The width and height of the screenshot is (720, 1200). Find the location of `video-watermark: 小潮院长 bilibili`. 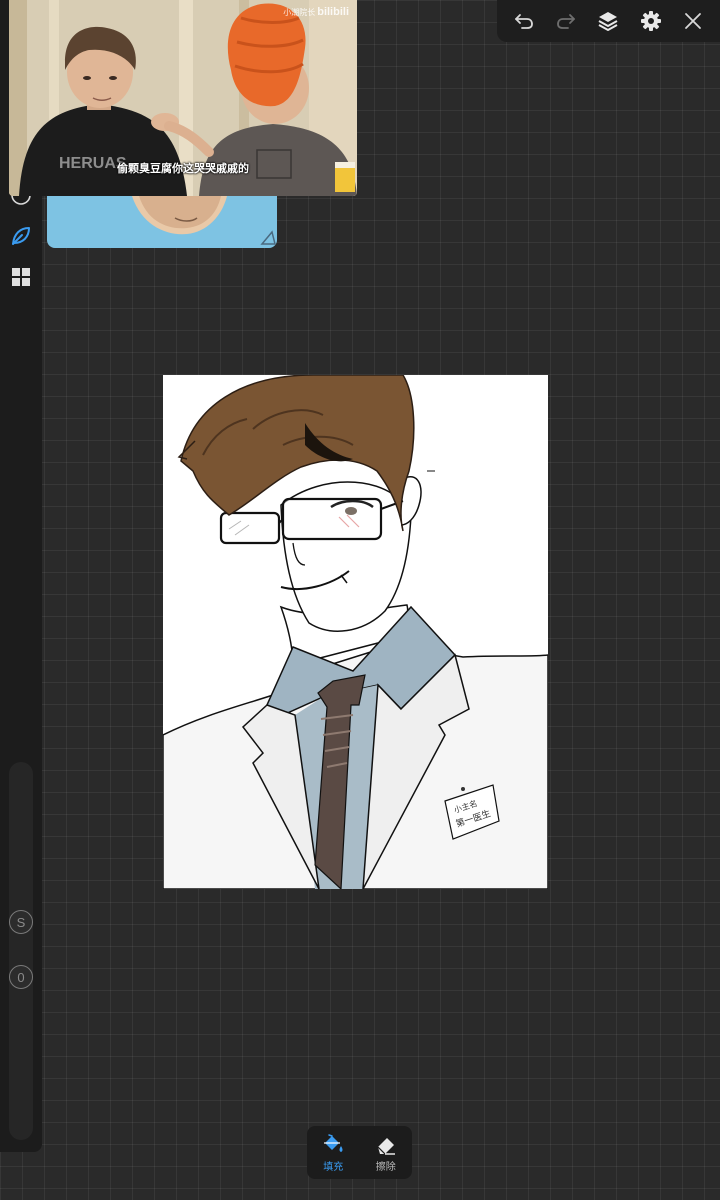

video-watermark: 小潮院长 bilibili is located at coordinates (316, 12).